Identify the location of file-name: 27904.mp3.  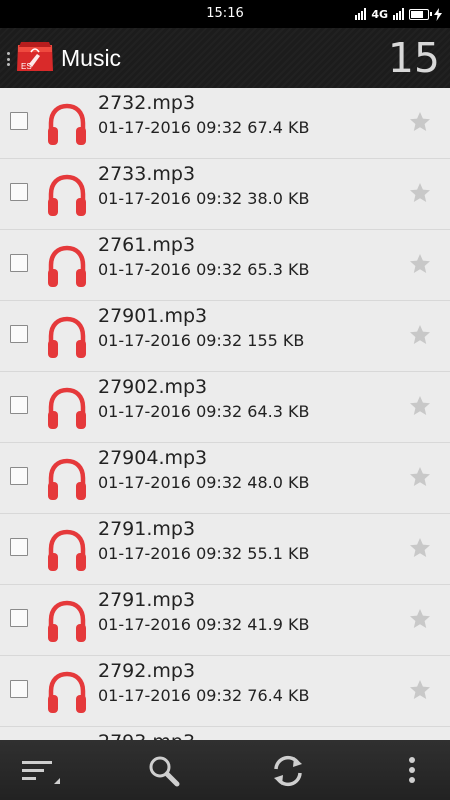
(153, 458).